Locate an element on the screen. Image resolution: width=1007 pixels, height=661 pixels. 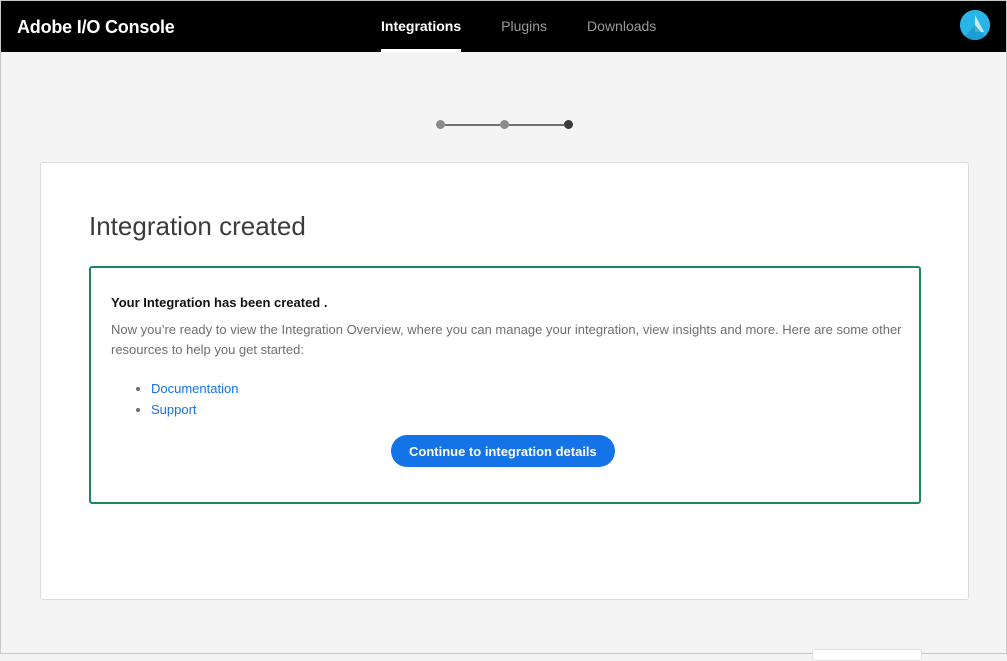
user-avatar-icon is located at coordinates (975, 25).